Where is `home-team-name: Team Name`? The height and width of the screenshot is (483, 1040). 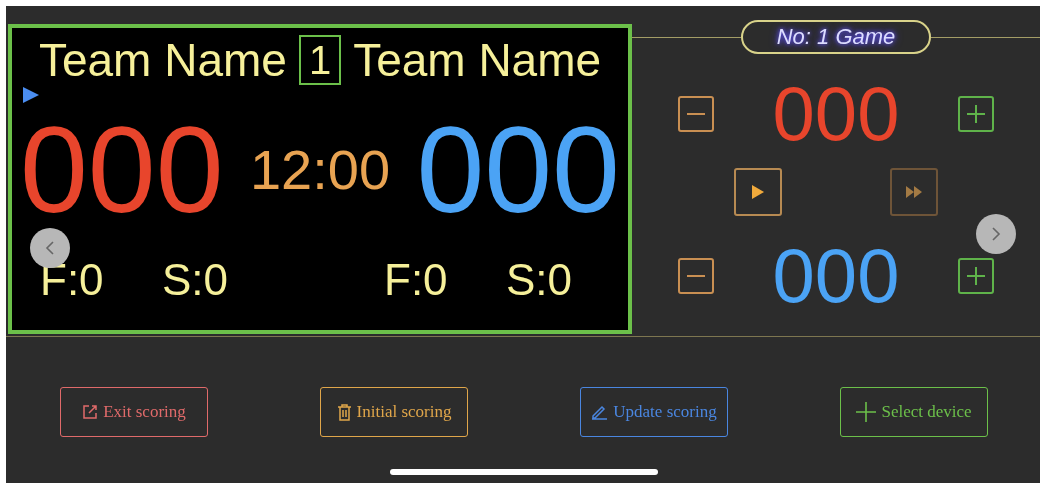 home-team-name: Team Name is located at coordinates (162, 60).